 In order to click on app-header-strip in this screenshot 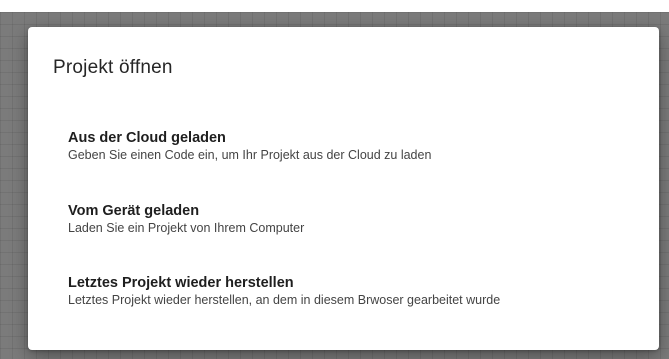, I will do `click(334, 6)`.